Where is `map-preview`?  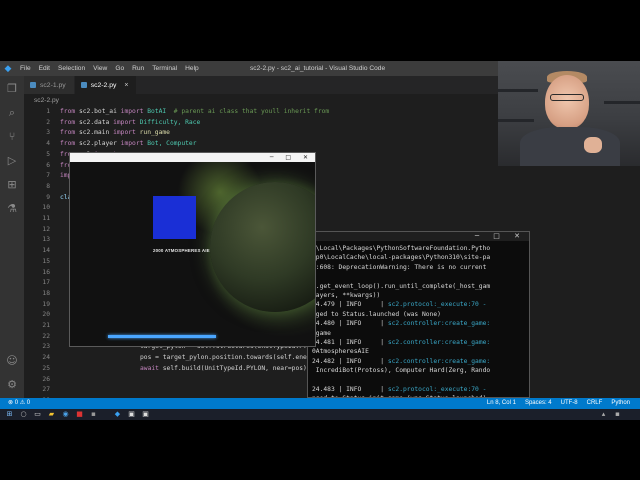 map-preview is located at coordinates (174, 217).